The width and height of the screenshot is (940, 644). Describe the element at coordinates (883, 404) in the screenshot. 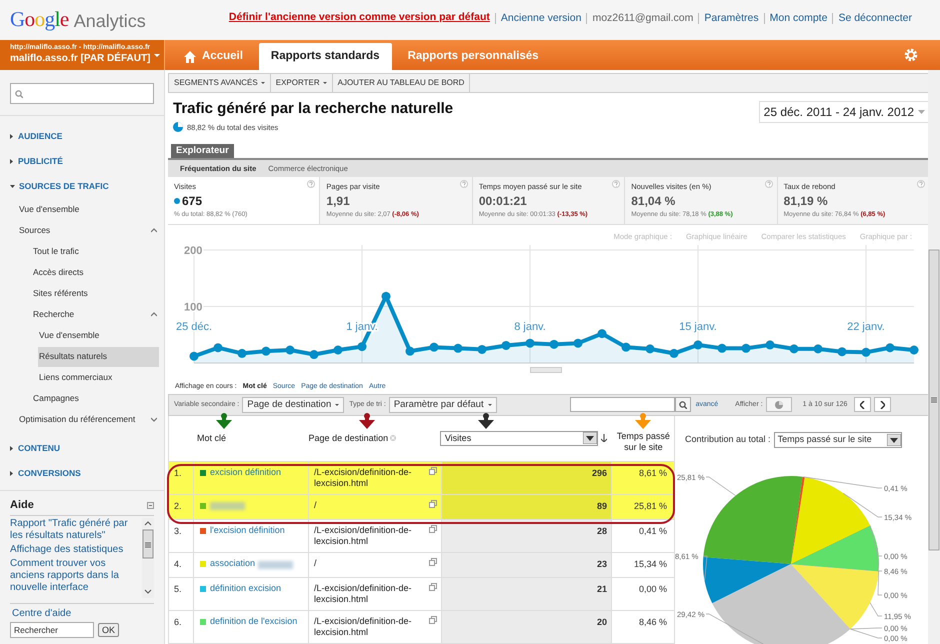

I see `next-button` at that location.